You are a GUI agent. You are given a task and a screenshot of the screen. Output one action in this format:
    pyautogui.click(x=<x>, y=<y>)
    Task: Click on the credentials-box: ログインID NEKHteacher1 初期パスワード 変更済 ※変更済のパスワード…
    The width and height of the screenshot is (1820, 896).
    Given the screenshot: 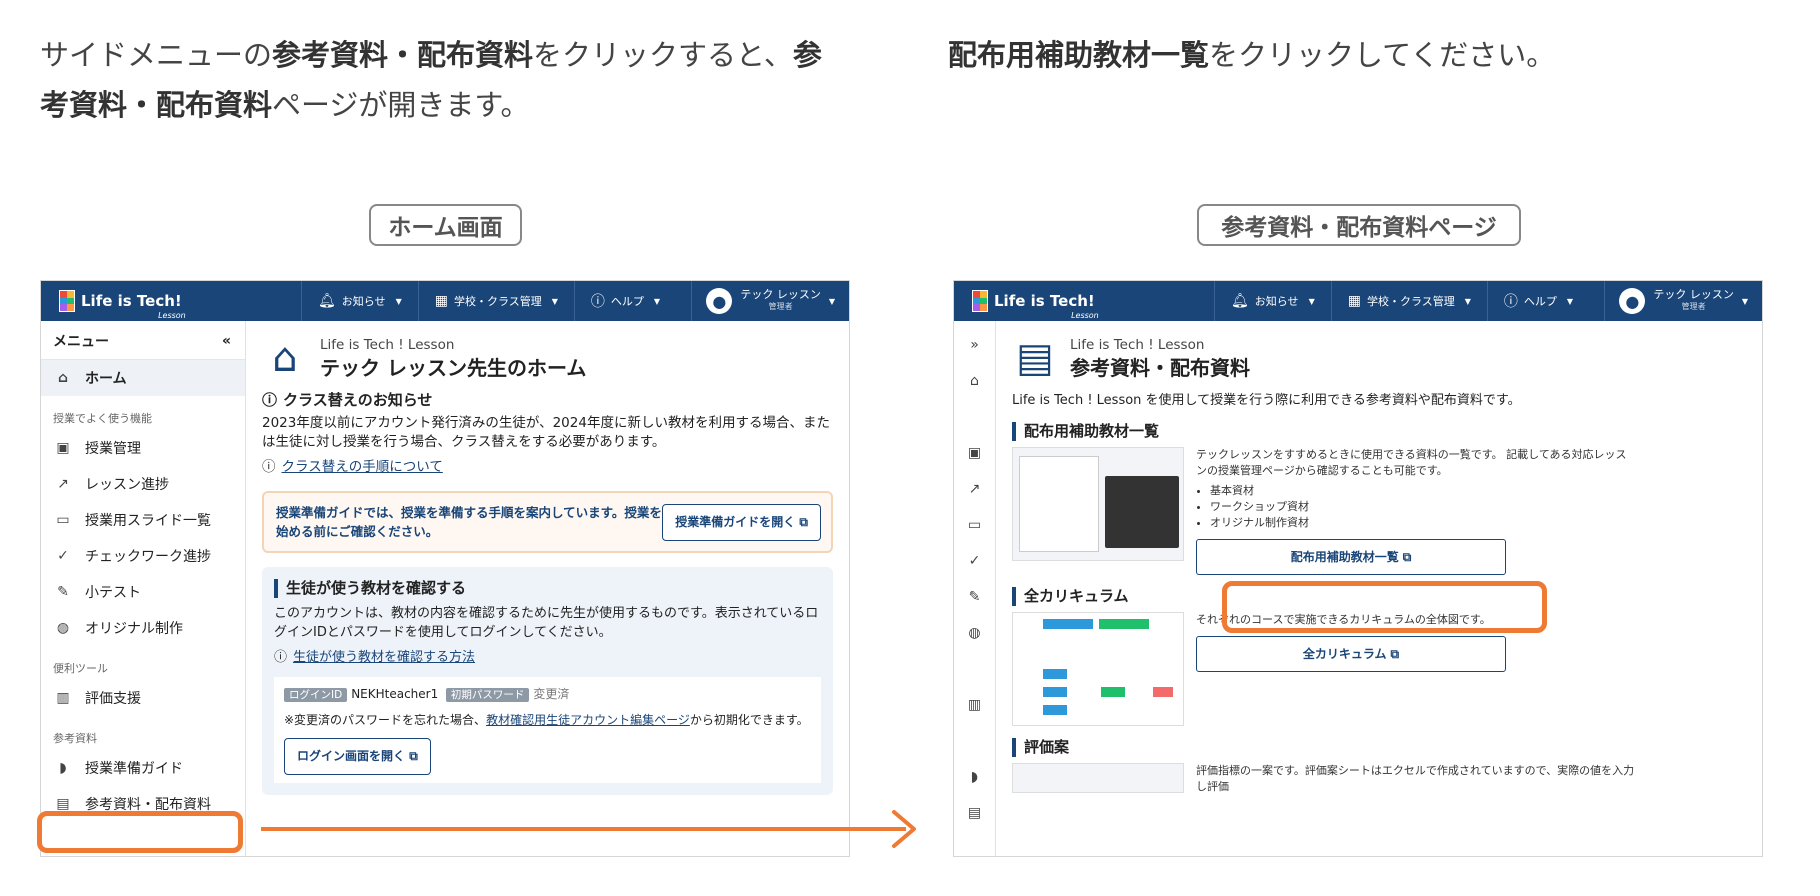 What is the action you would take?
    pyautogui.click(x=547, y=730)
    